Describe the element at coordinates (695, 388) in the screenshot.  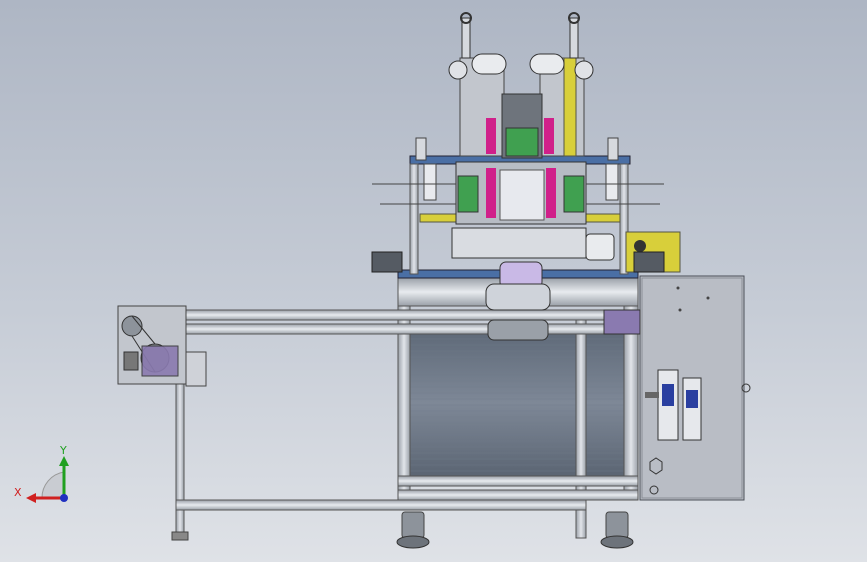
I see `electrical-cabinet` at that location.